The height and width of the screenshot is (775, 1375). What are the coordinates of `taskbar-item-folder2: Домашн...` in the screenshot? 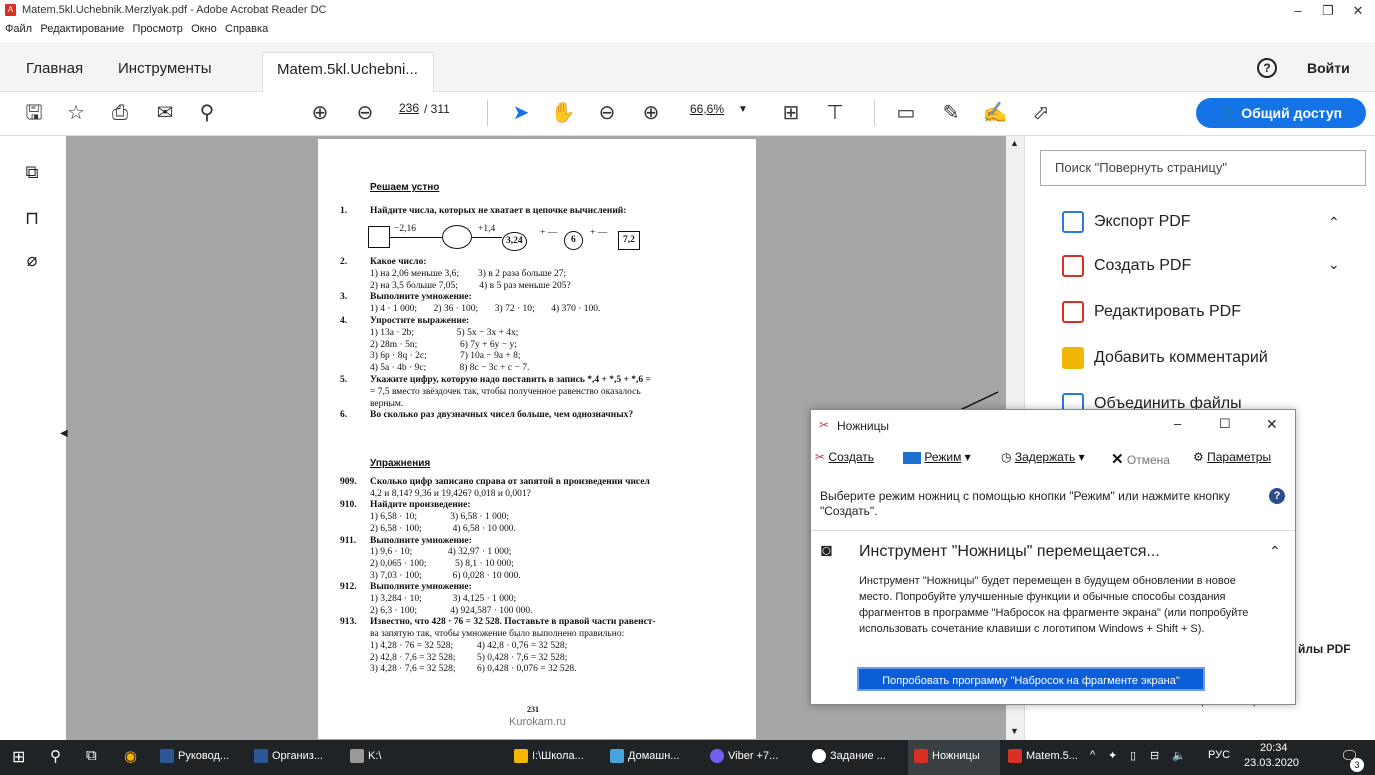 It's located at (644, 756).